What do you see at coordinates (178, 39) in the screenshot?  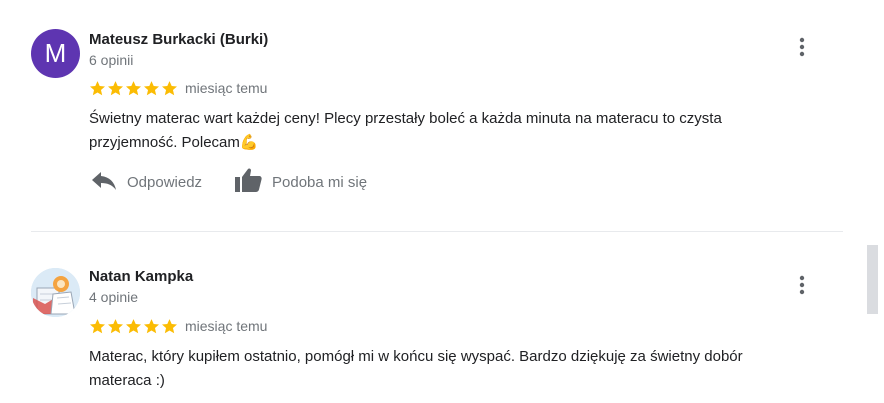 I see `reviewer-name: Mateusz Burkacki (Burki)` at bounding box center [178, 39].